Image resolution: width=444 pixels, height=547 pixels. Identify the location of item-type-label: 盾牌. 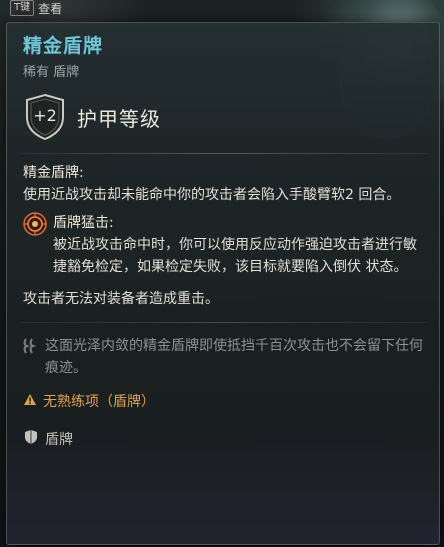
(59, 440).